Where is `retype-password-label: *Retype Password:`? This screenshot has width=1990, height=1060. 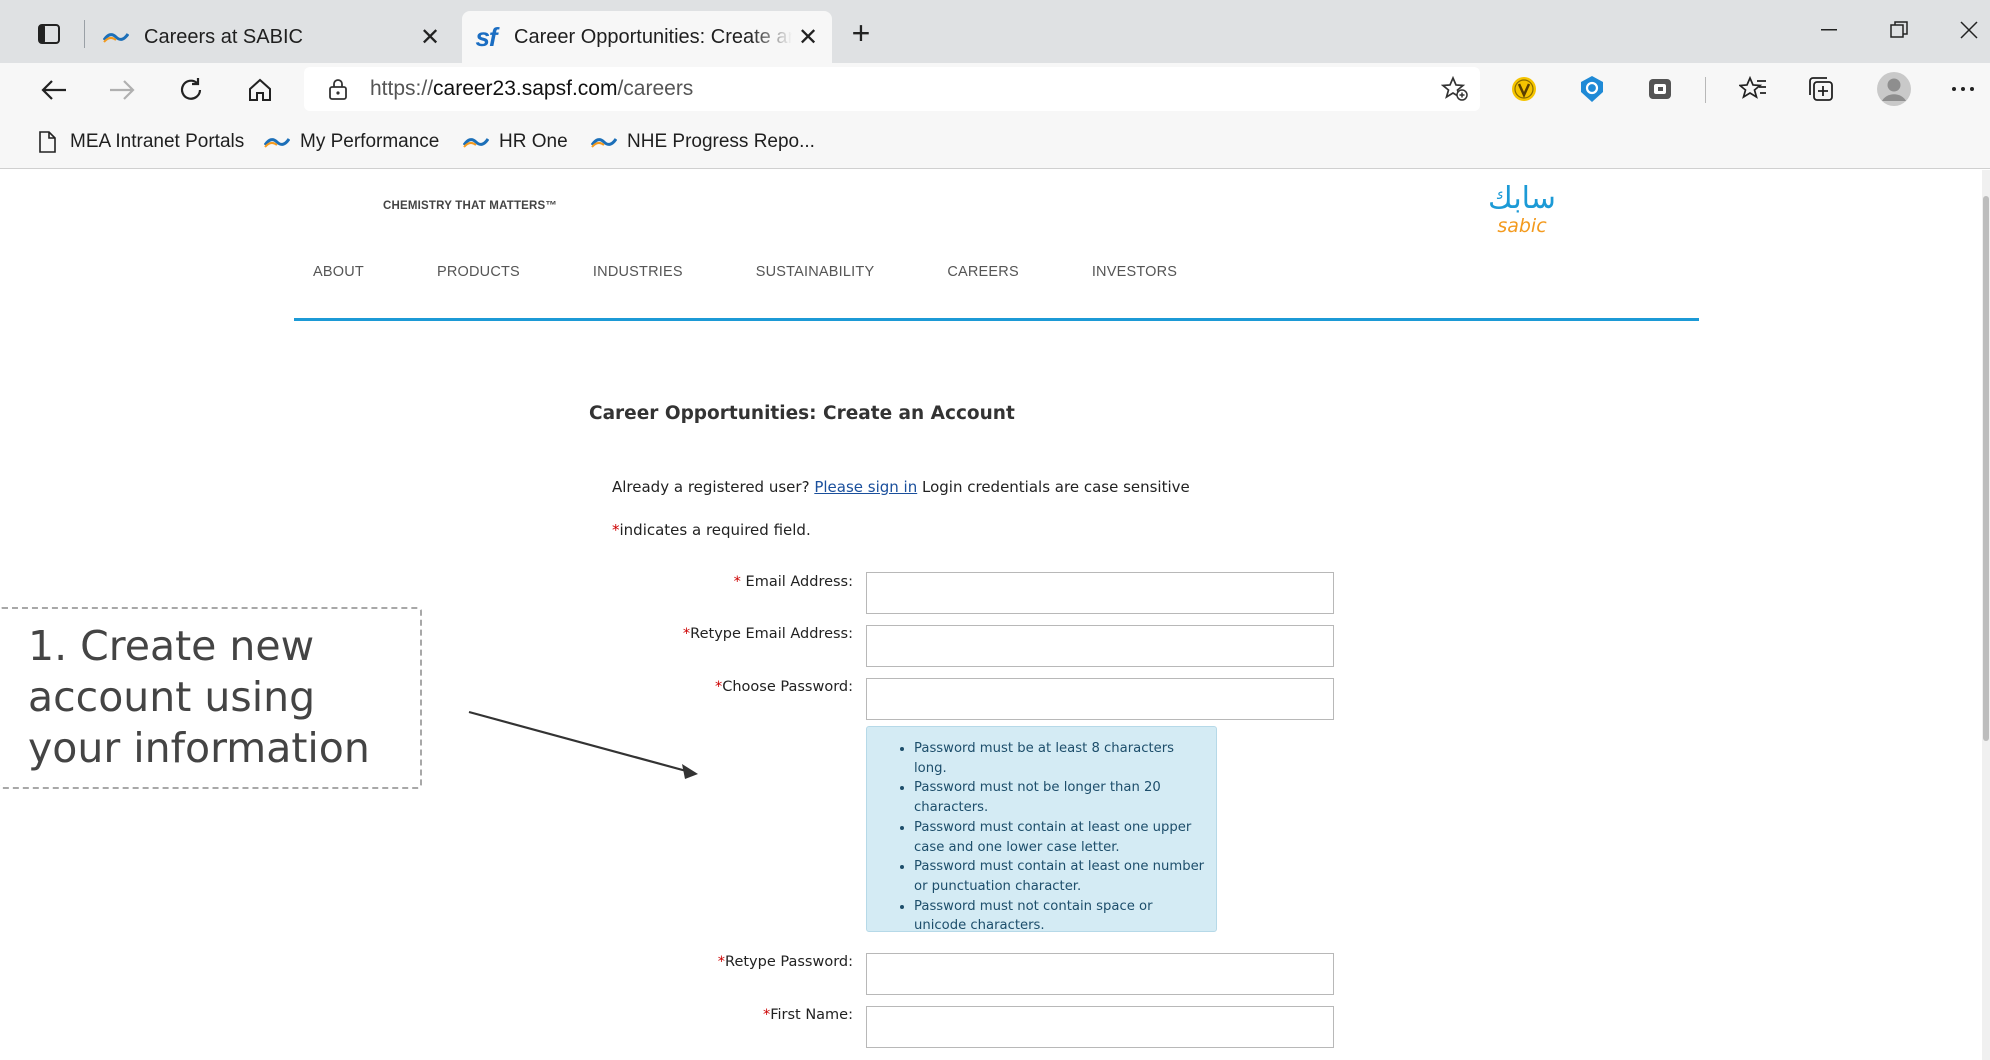 retype-password-label: *Retype Password: is located at coordinates (785, 962).